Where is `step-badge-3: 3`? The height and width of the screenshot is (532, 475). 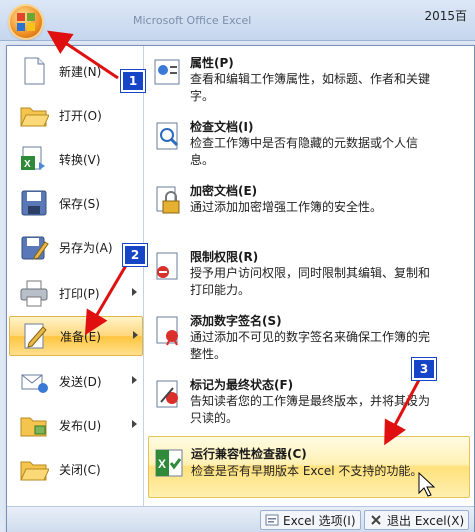
step-badge-3: 3 is located at coordinates (424, 369).